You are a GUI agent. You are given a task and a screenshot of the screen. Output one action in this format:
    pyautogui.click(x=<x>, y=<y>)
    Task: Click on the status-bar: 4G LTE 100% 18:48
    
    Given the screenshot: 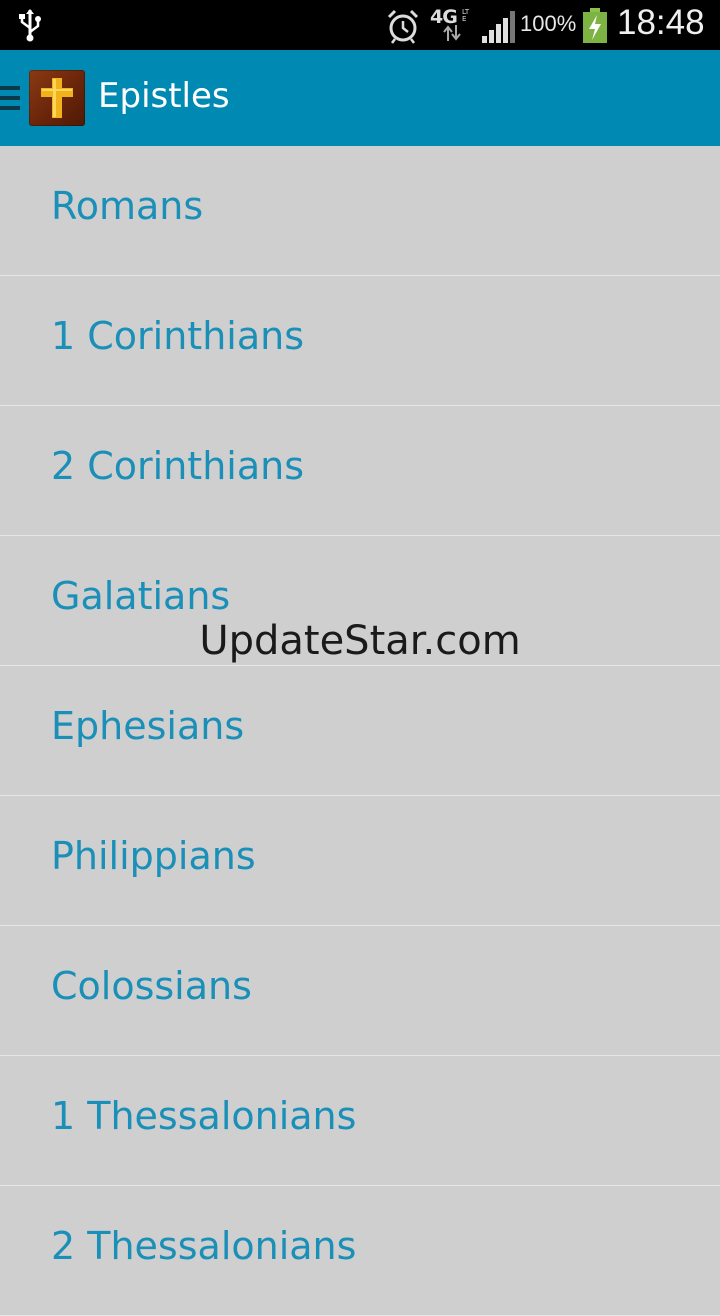 What is the action you would take?
    pyautogui.click(x=360, y=25)
    